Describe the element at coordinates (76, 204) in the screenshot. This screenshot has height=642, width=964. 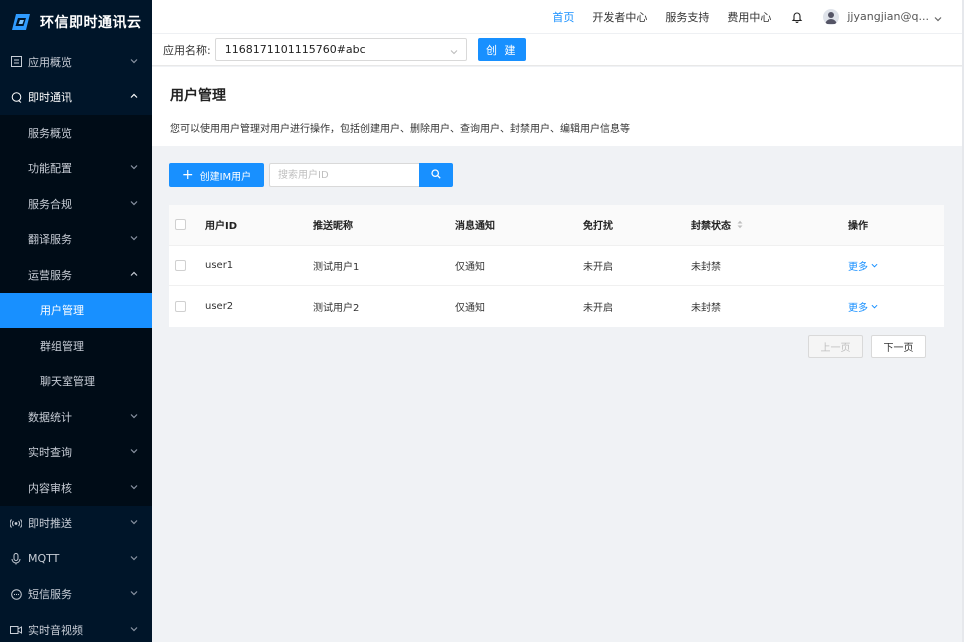
I see `sidebar-item-compliance: 服务合规` at that location.